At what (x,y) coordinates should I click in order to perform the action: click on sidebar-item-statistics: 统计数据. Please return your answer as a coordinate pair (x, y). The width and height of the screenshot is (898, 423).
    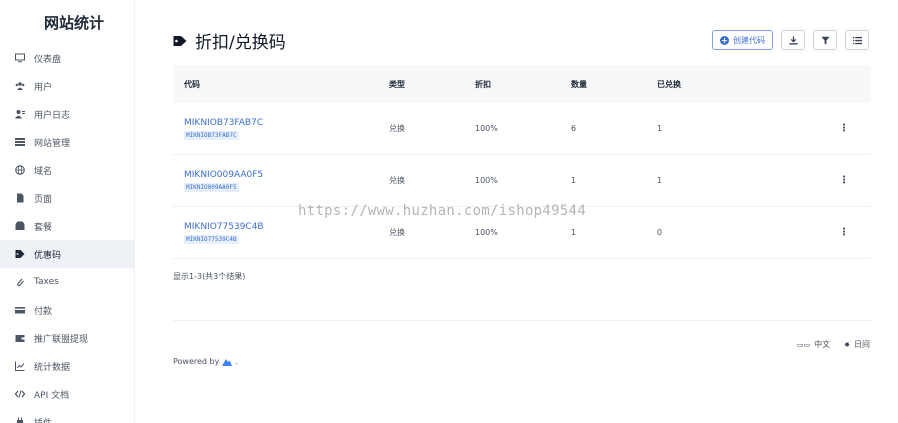
    Looking at the image, I should click on (67, 366).